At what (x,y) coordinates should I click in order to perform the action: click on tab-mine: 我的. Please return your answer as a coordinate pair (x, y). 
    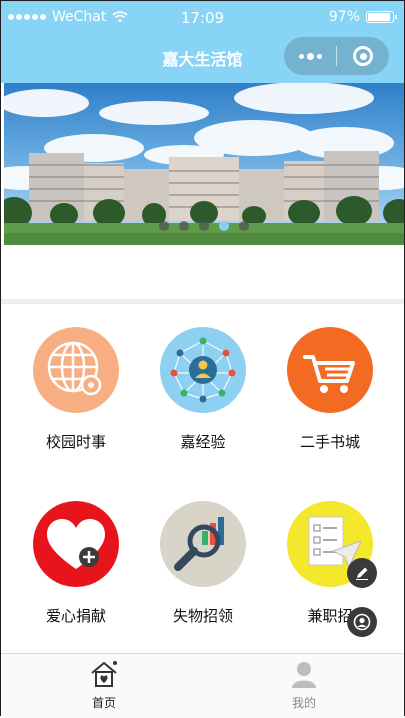
    Looking at the image, I should click on (304, 685).